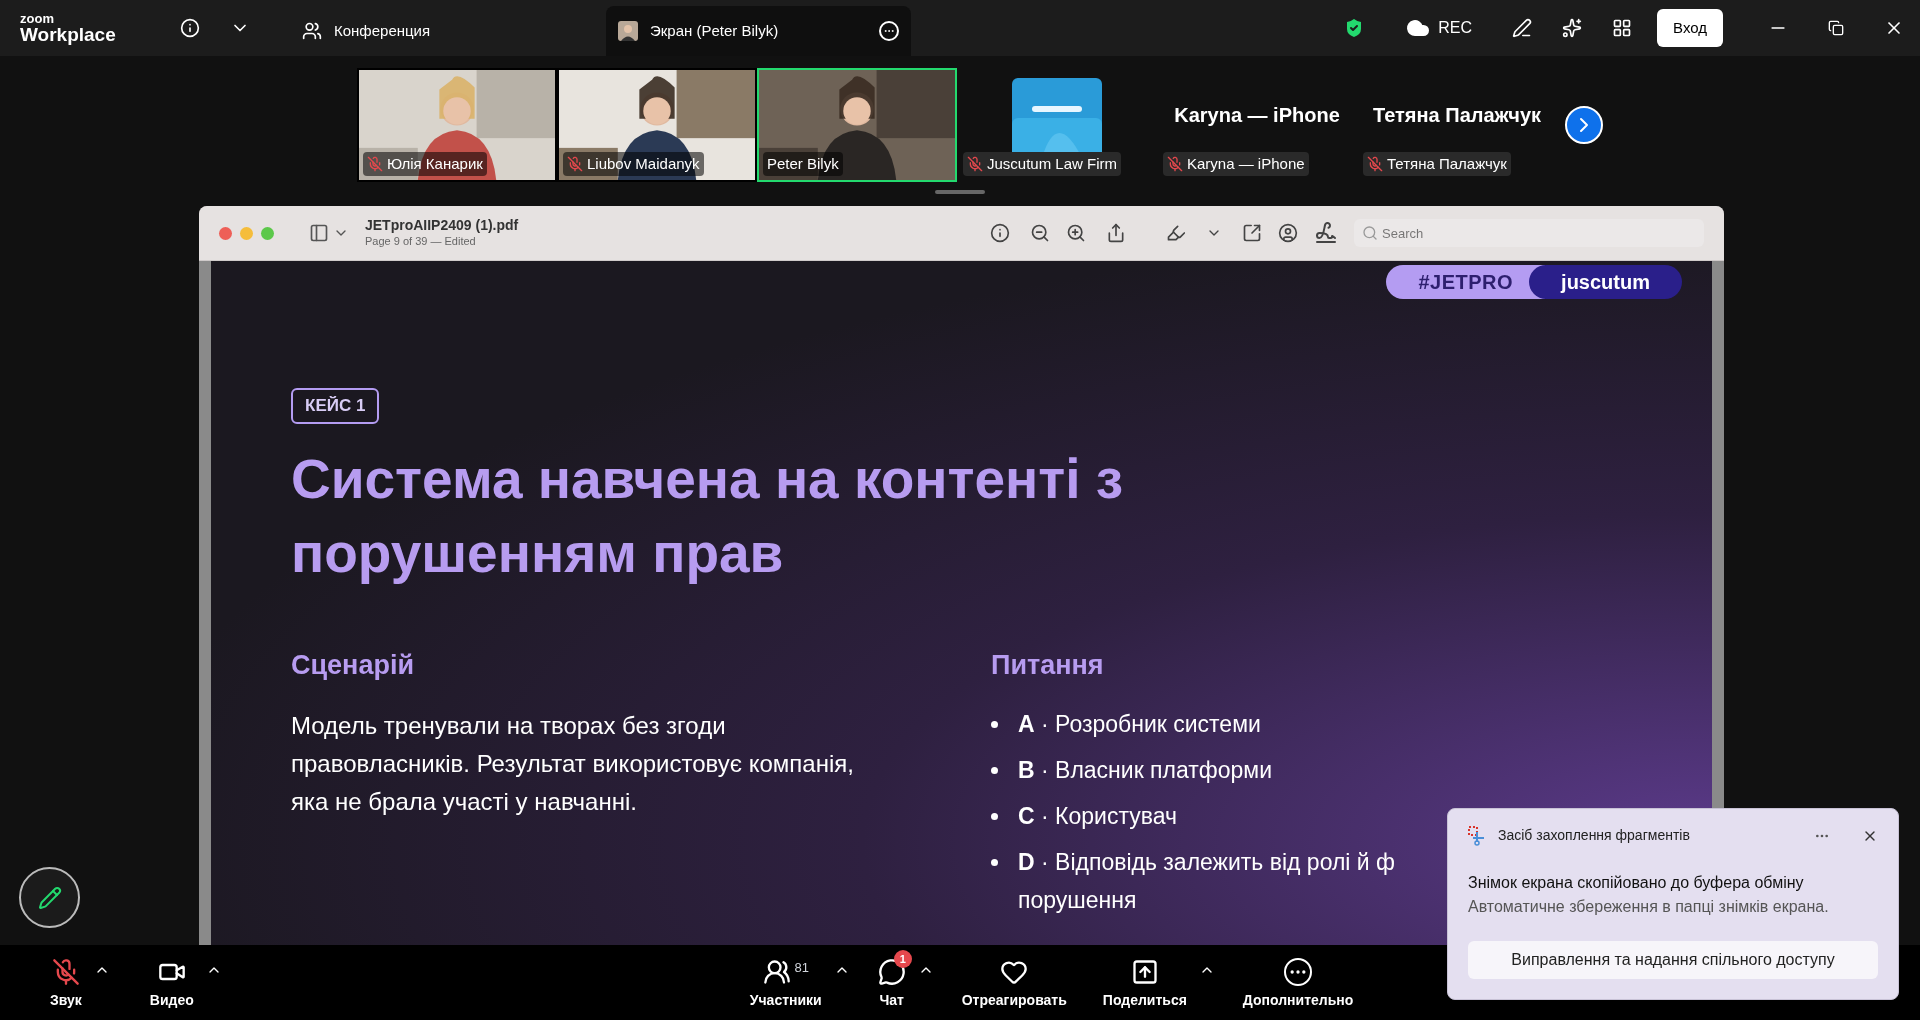 This screenshot has width=1920, height=1020. Describe the element at coordinates (1457, 115) in the screenshot. I see `participant-title: Тетяна Палажчук` at that location.